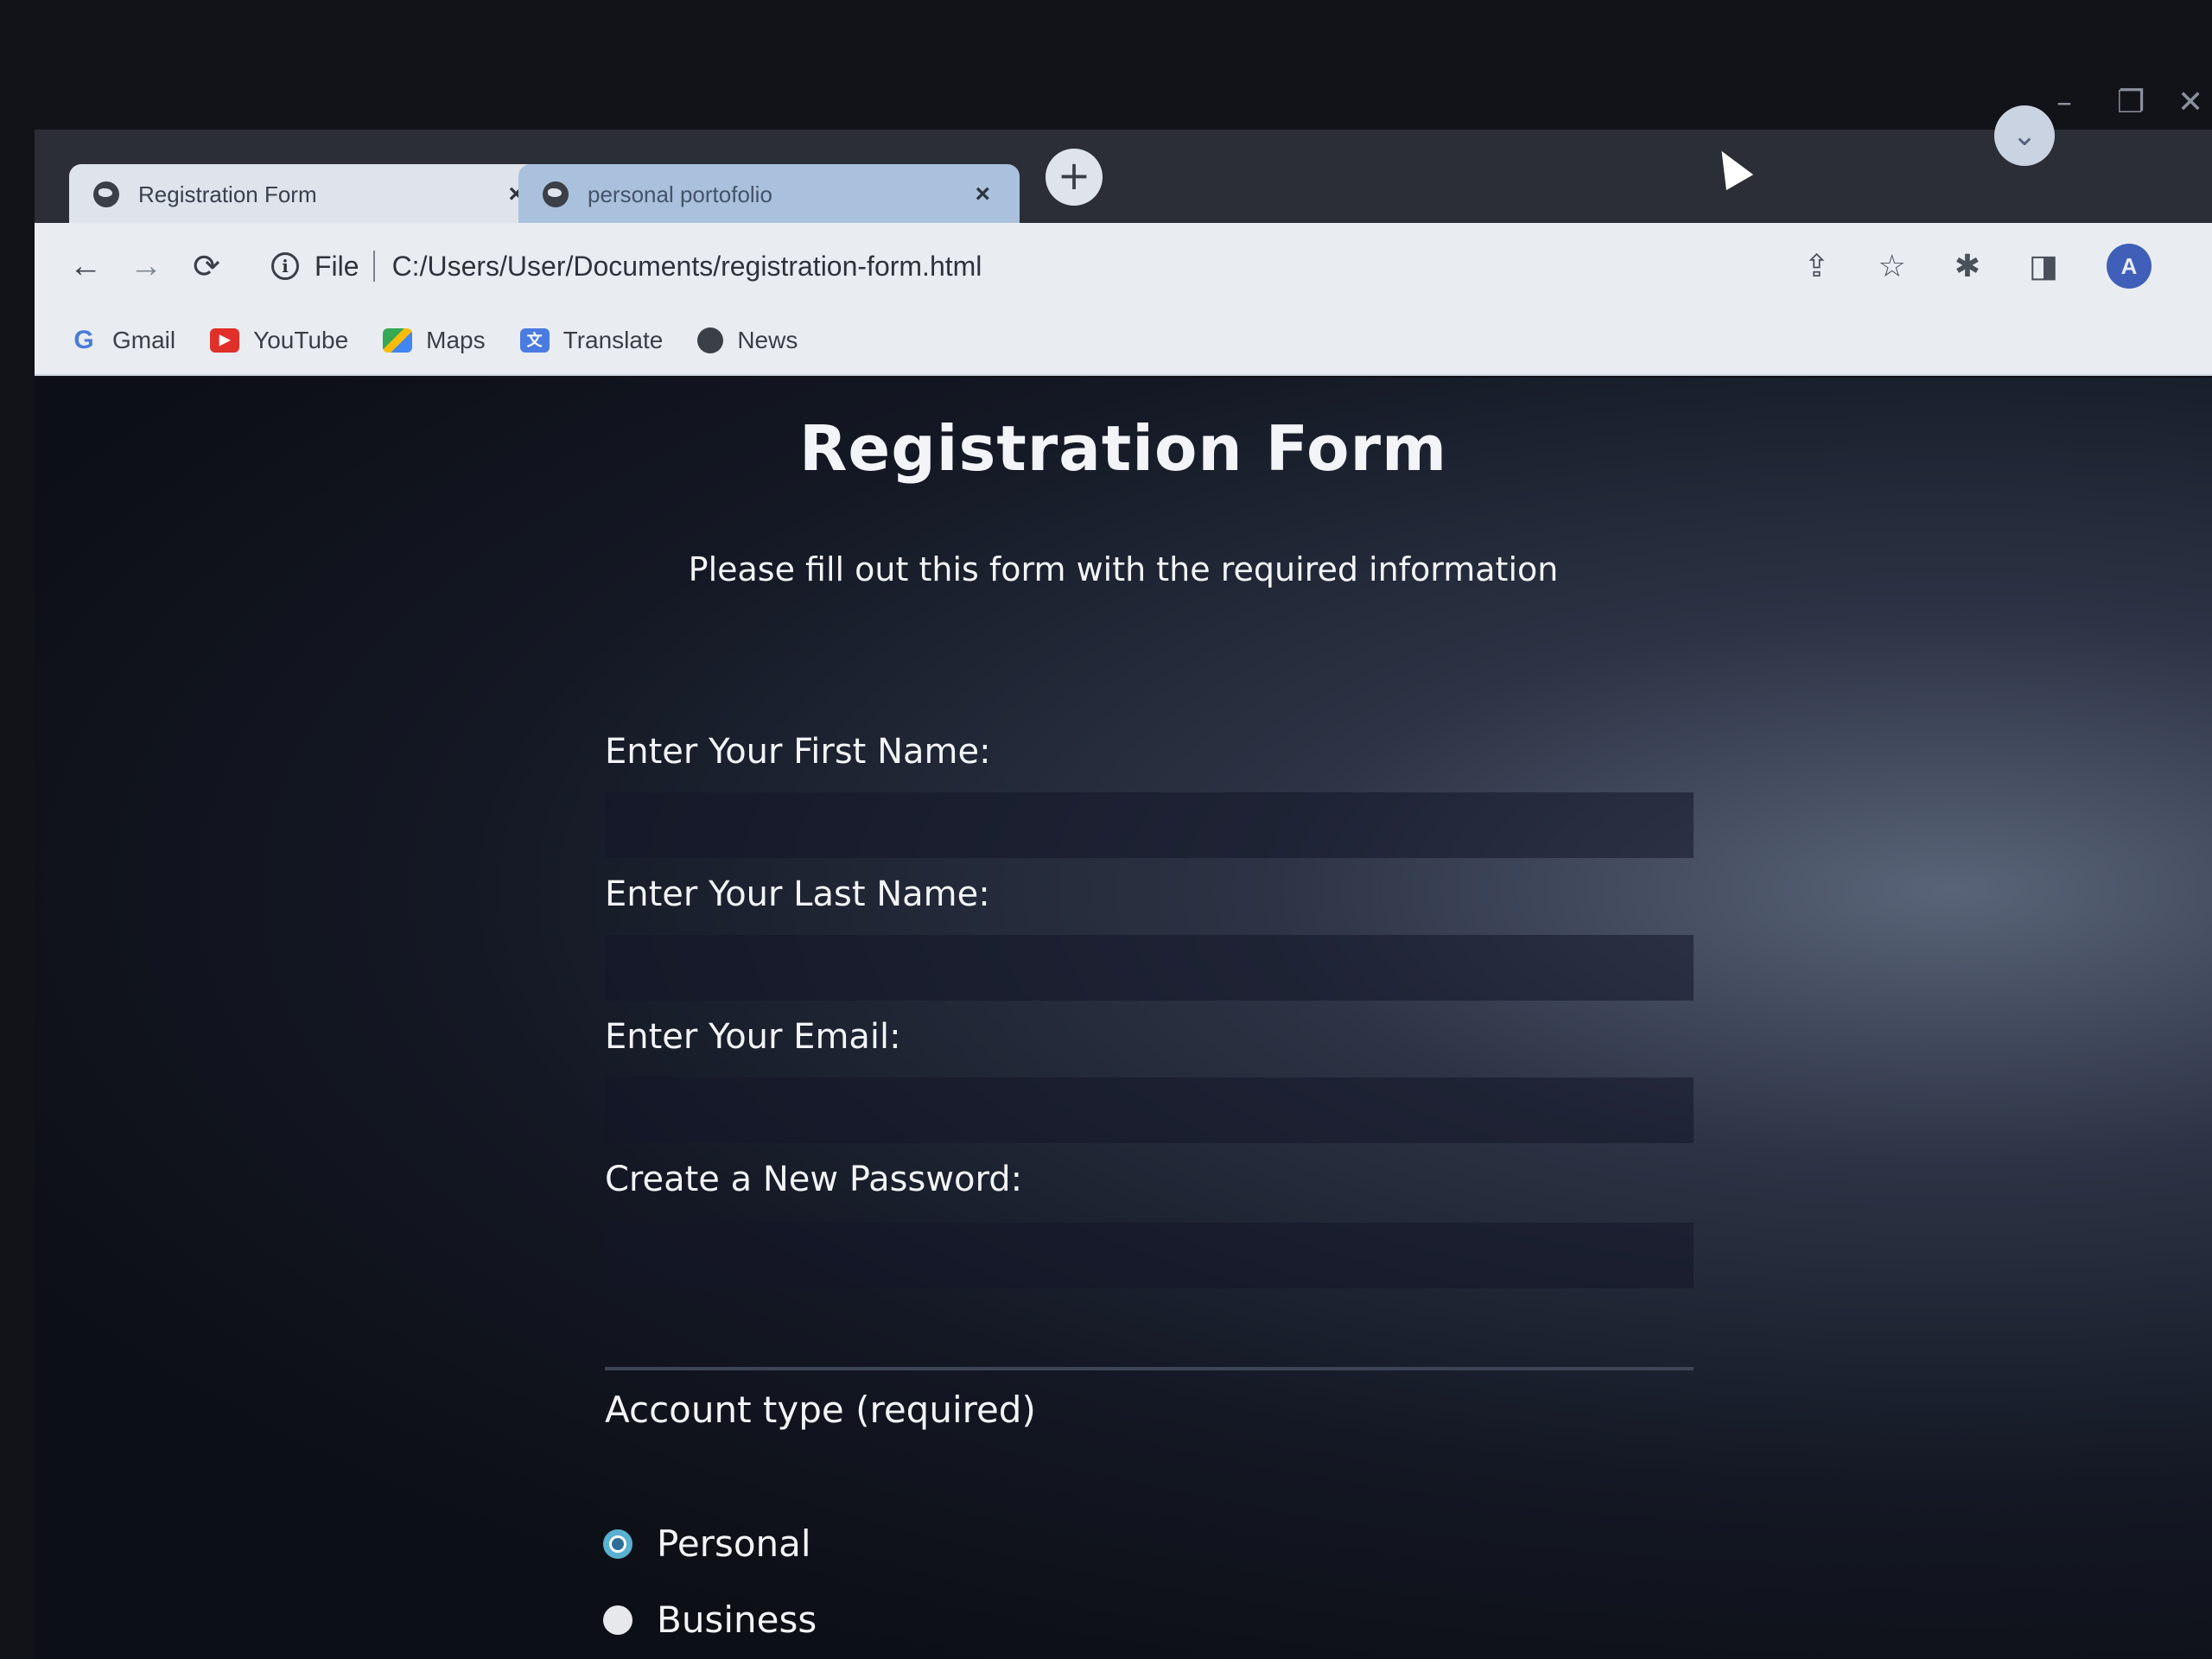 The image size is (2212, 1659). What do you see at coordinates (1967, 266) in the screenshot?
I see `extensions-icon: ✱` at bounding box center [1967, 266].